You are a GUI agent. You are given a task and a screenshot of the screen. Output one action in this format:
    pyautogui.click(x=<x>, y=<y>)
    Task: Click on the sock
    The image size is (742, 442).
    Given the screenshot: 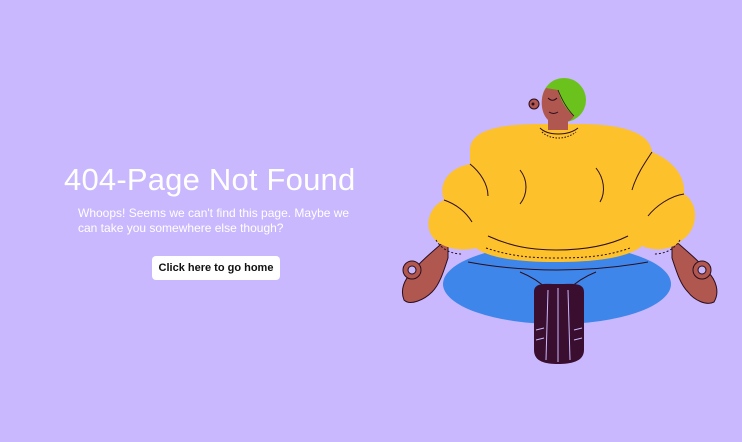 What is the action you would take?
    pyautogui.click(x=559, y=323)
    